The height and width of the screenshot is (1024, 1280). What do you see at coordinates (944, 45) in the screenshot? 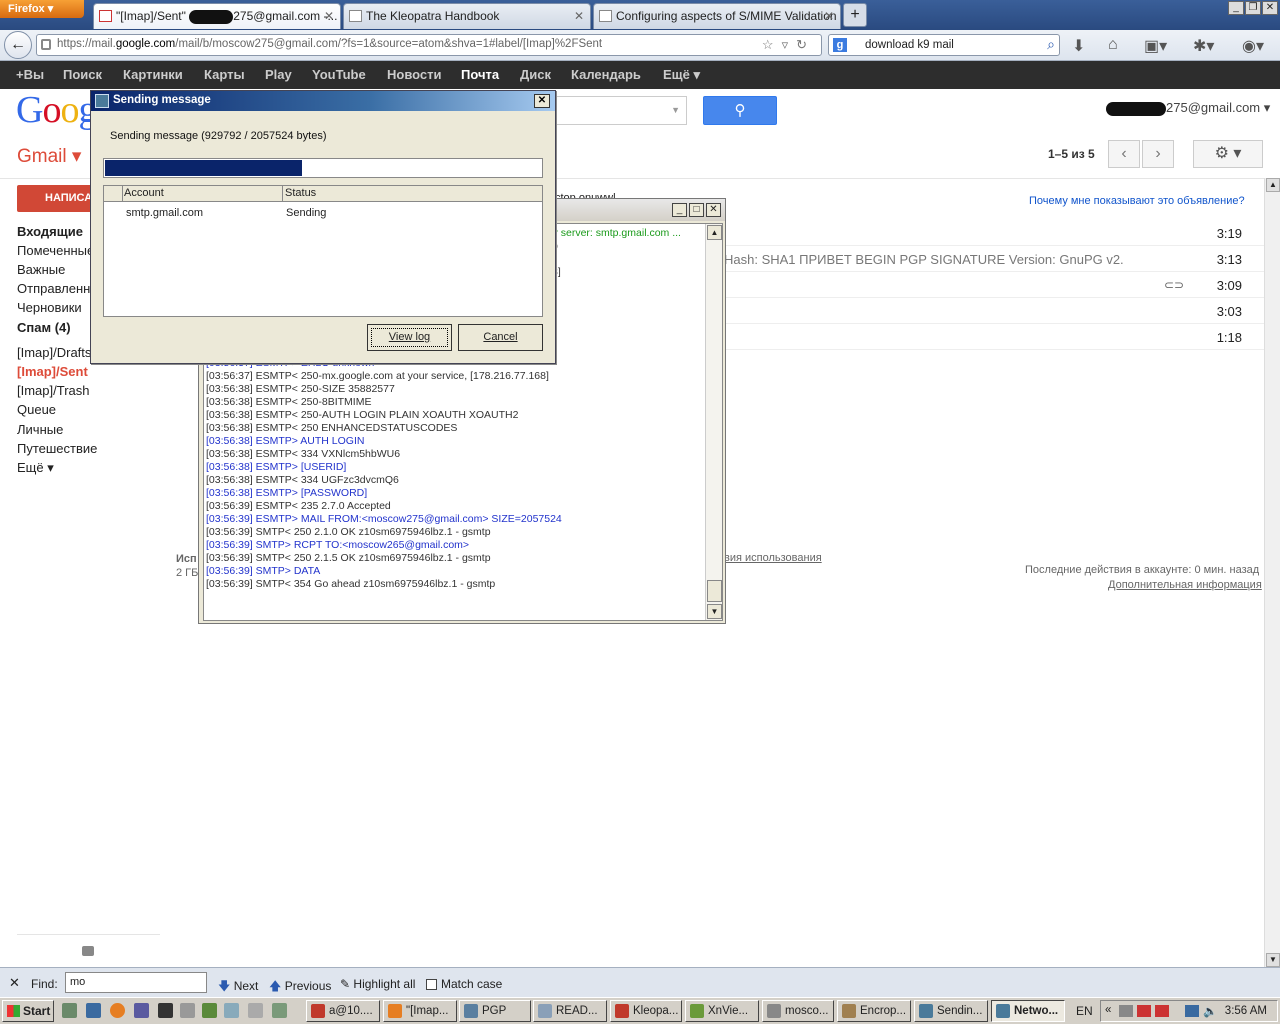
I see `search-bar: g download k9 mail ⌕` at bounding box center [944, 45].